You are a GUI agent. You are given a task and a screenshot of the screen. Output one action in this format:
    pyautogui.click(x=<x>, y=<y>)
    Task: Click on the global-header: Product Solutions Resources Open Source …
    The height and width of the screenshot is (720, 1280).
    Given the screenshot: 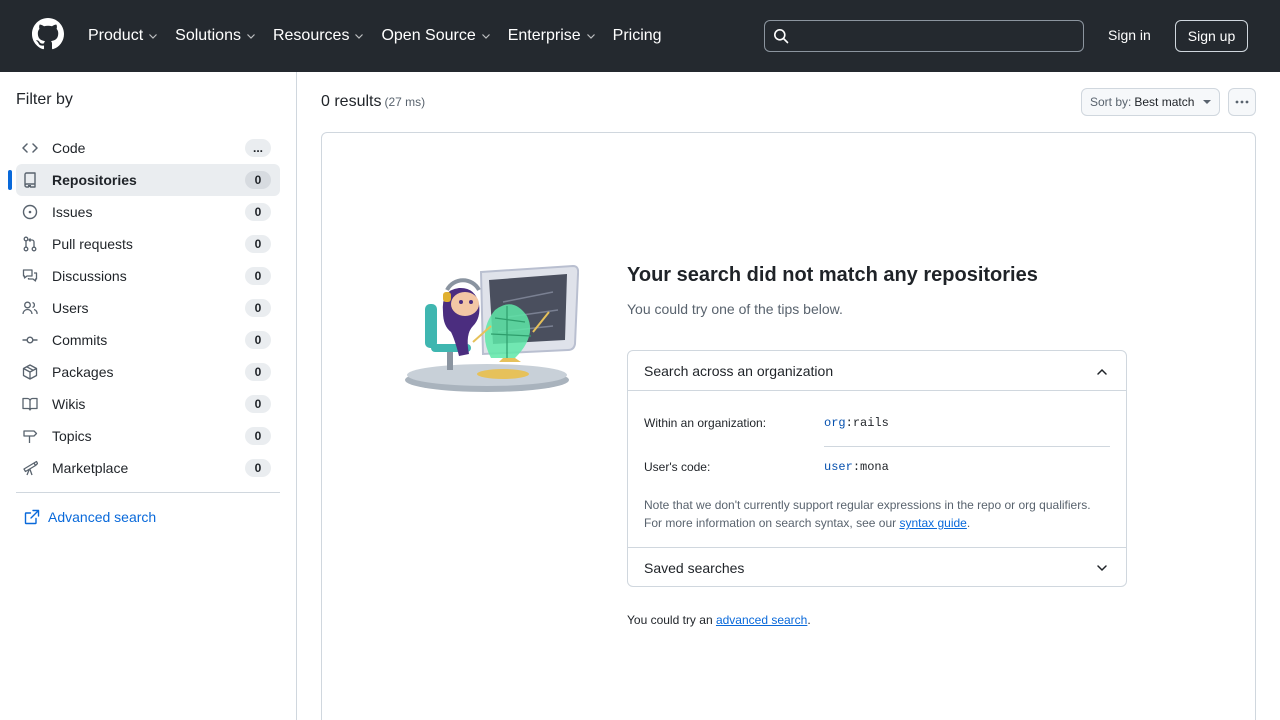 What is the action you would take?
    pyautogui.click(x=640, y=36)
    